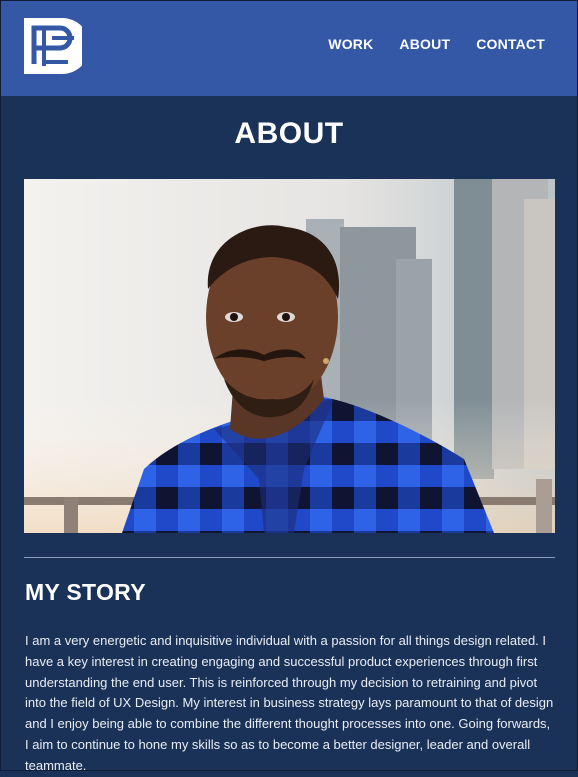 Image resolution: width=578 pixels, height=777 pixels. I want to click on site-header: WORK ABOUT CONTACT, so click(289, 48).